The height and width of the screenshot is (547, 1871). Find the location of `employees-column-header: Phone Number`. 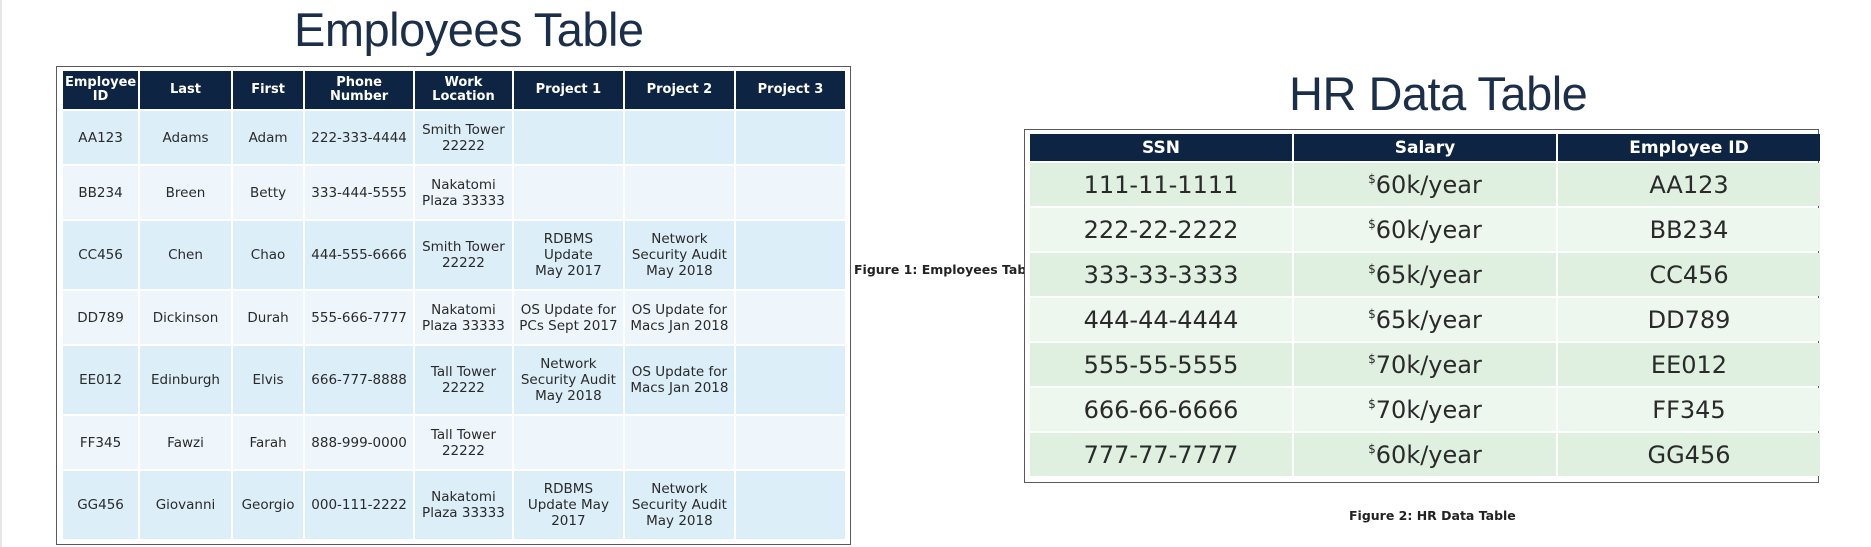

employees-column-header: Phone Number is located at coordinates (359, 90).